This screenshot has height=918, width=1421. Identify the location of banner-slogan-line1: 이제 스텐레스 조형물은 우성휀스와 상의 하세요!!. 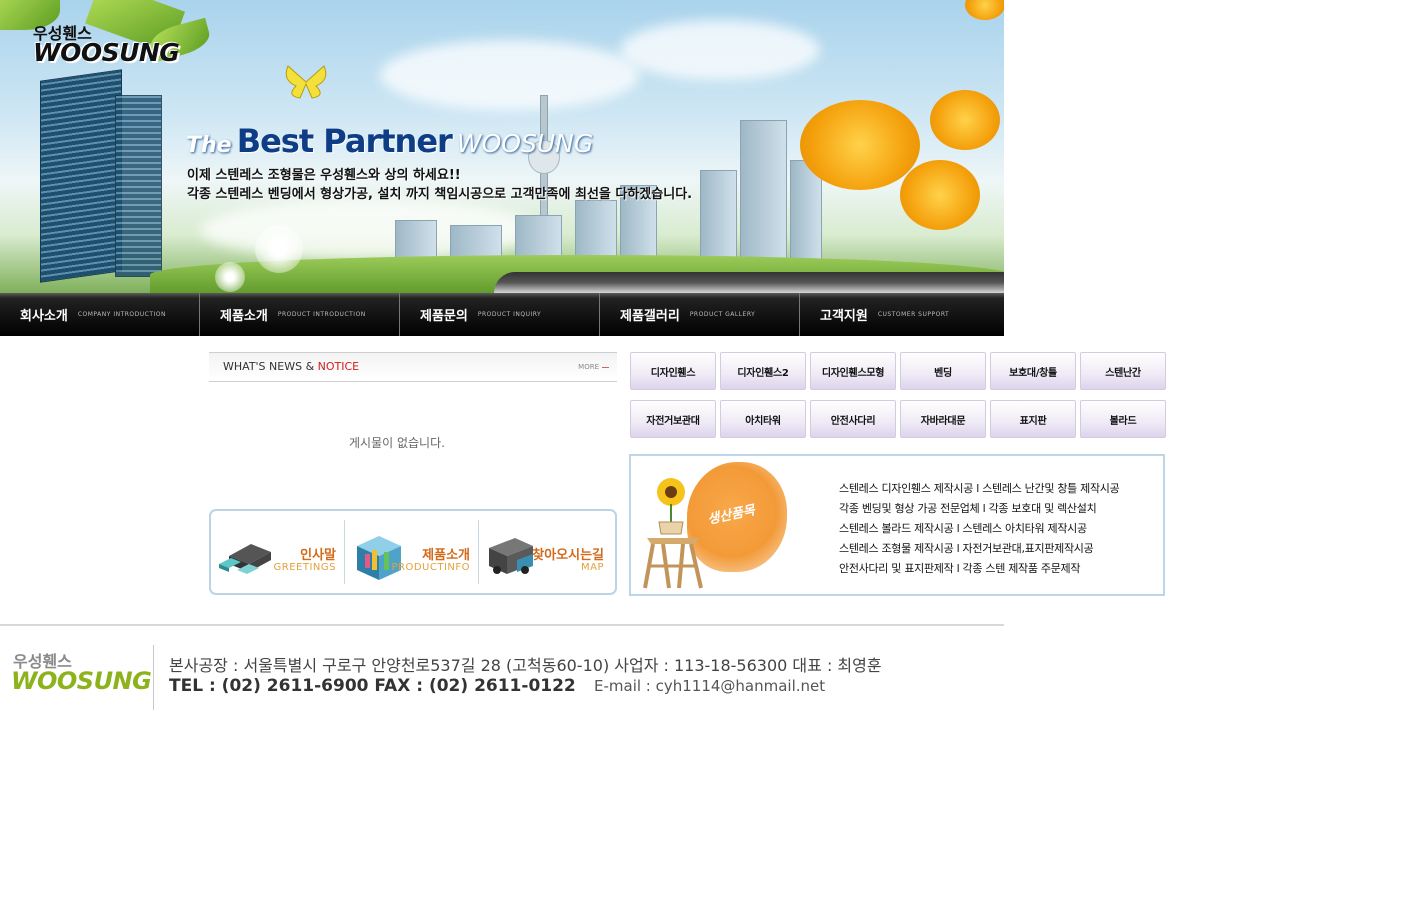
(324, 175).